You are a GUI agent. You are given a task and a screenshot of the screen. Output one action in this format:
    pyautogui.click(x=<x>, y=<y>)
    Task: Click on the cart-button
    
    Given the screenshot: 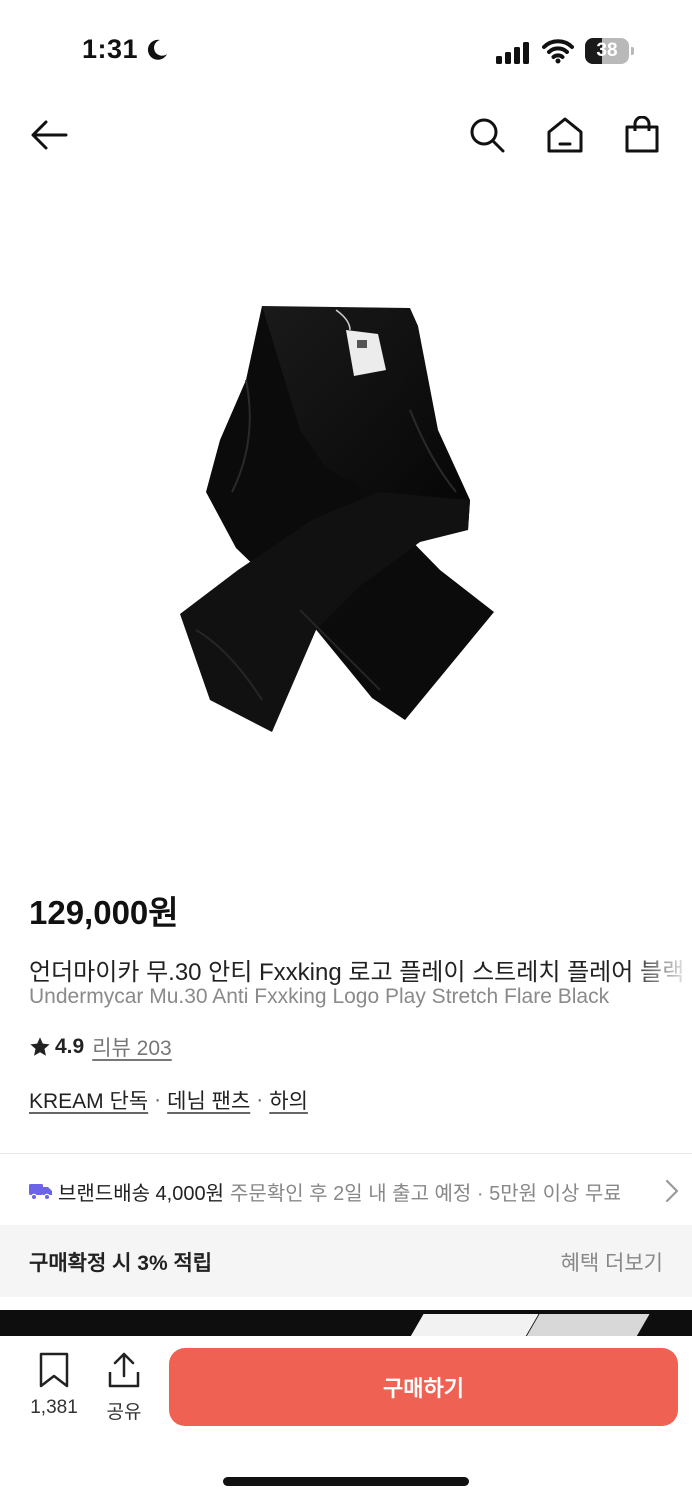 What is the action you would take?
    pyautogui.click(x=642, y=135)
    